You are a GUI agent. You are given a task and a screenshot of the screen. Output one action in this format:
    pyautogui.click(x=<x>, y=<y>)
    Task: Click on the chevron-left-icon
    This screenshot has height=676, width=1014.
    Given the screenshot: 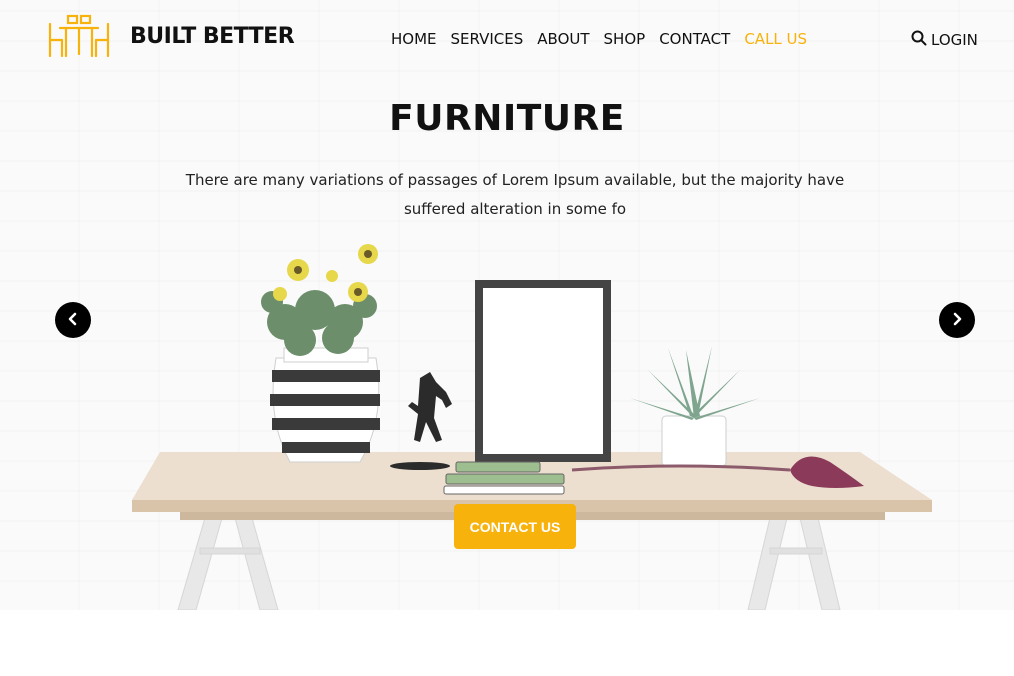 What is the action you would take?
    pyautogui.click(x=73, y=320)
    